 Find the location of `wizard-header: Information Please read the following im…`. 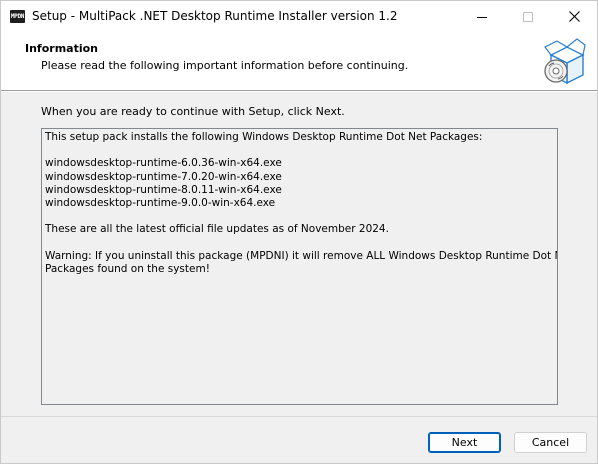

wizard-header: Information Please read the following im… is located at coordinates (299, 61).